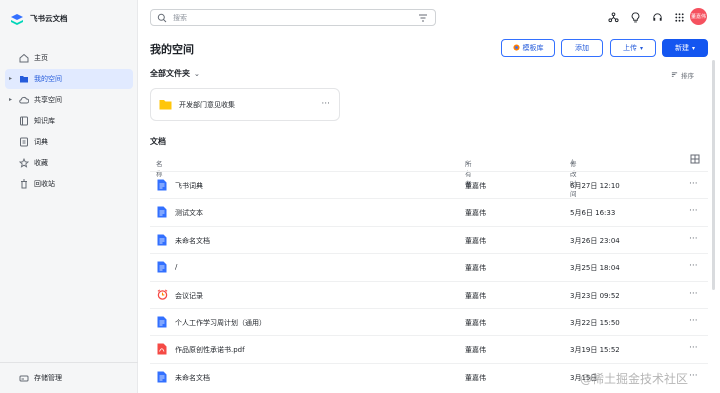 The image size is (720, 393). Describe the element at coordinates (635, 17) in the screenshot. I see `lightbulb-icon` at that location.